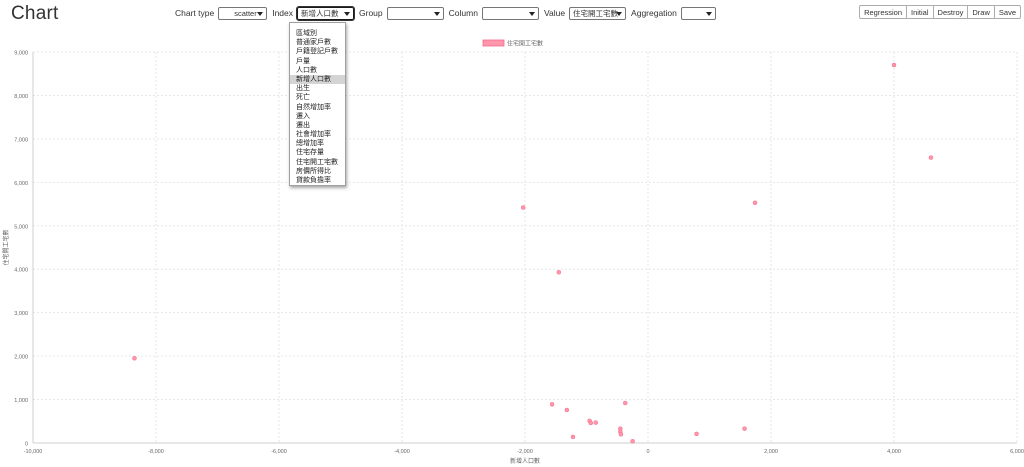 This screenshot has height=467, width=1024. Describe the element at coordinates (317, 143) in the screenshot. I see `index-option: 總增加率` at that location.